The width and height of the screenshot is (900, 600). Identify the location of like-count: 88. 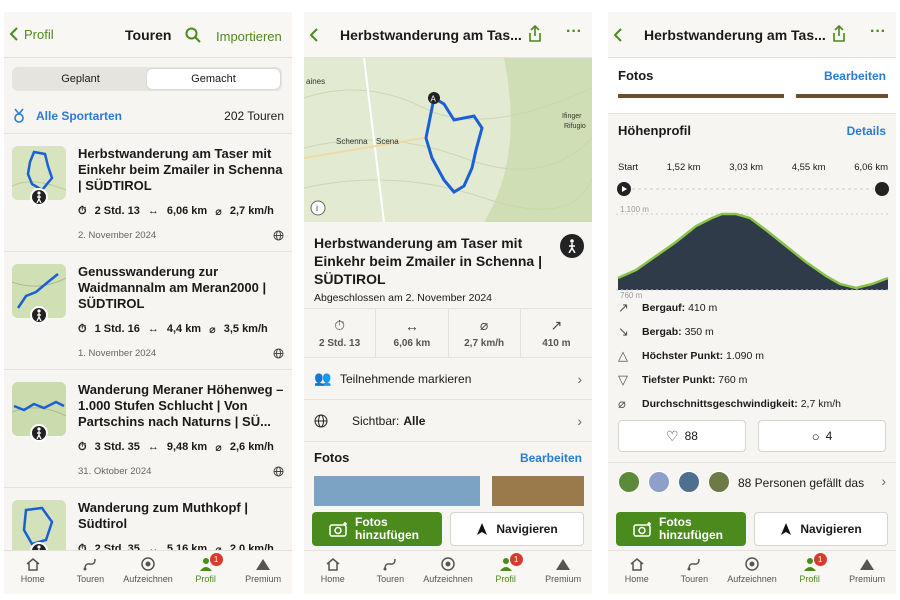
(691, 436).